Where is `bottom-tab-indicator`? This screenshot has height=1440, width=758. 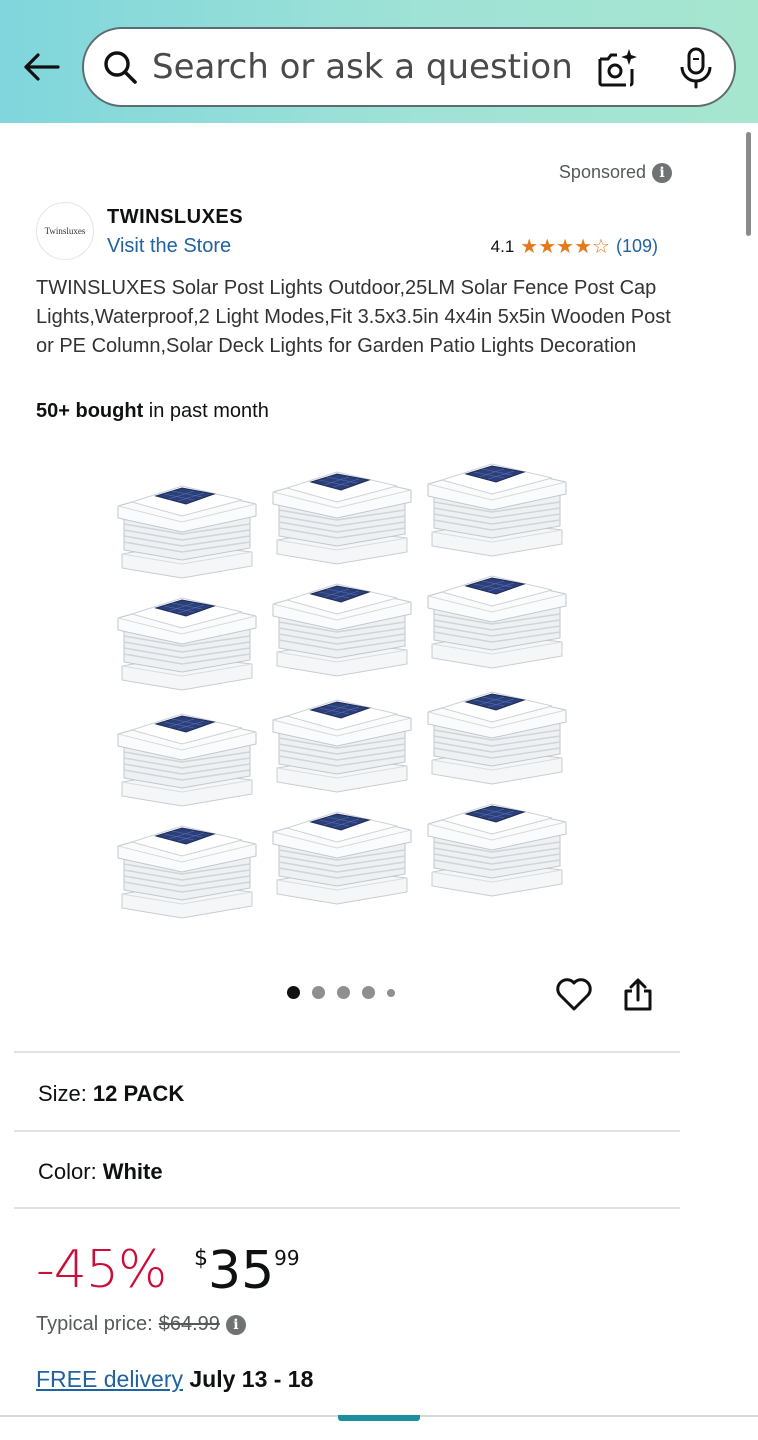 bottom-tab-indicator is located at coordinates (379, 1418).